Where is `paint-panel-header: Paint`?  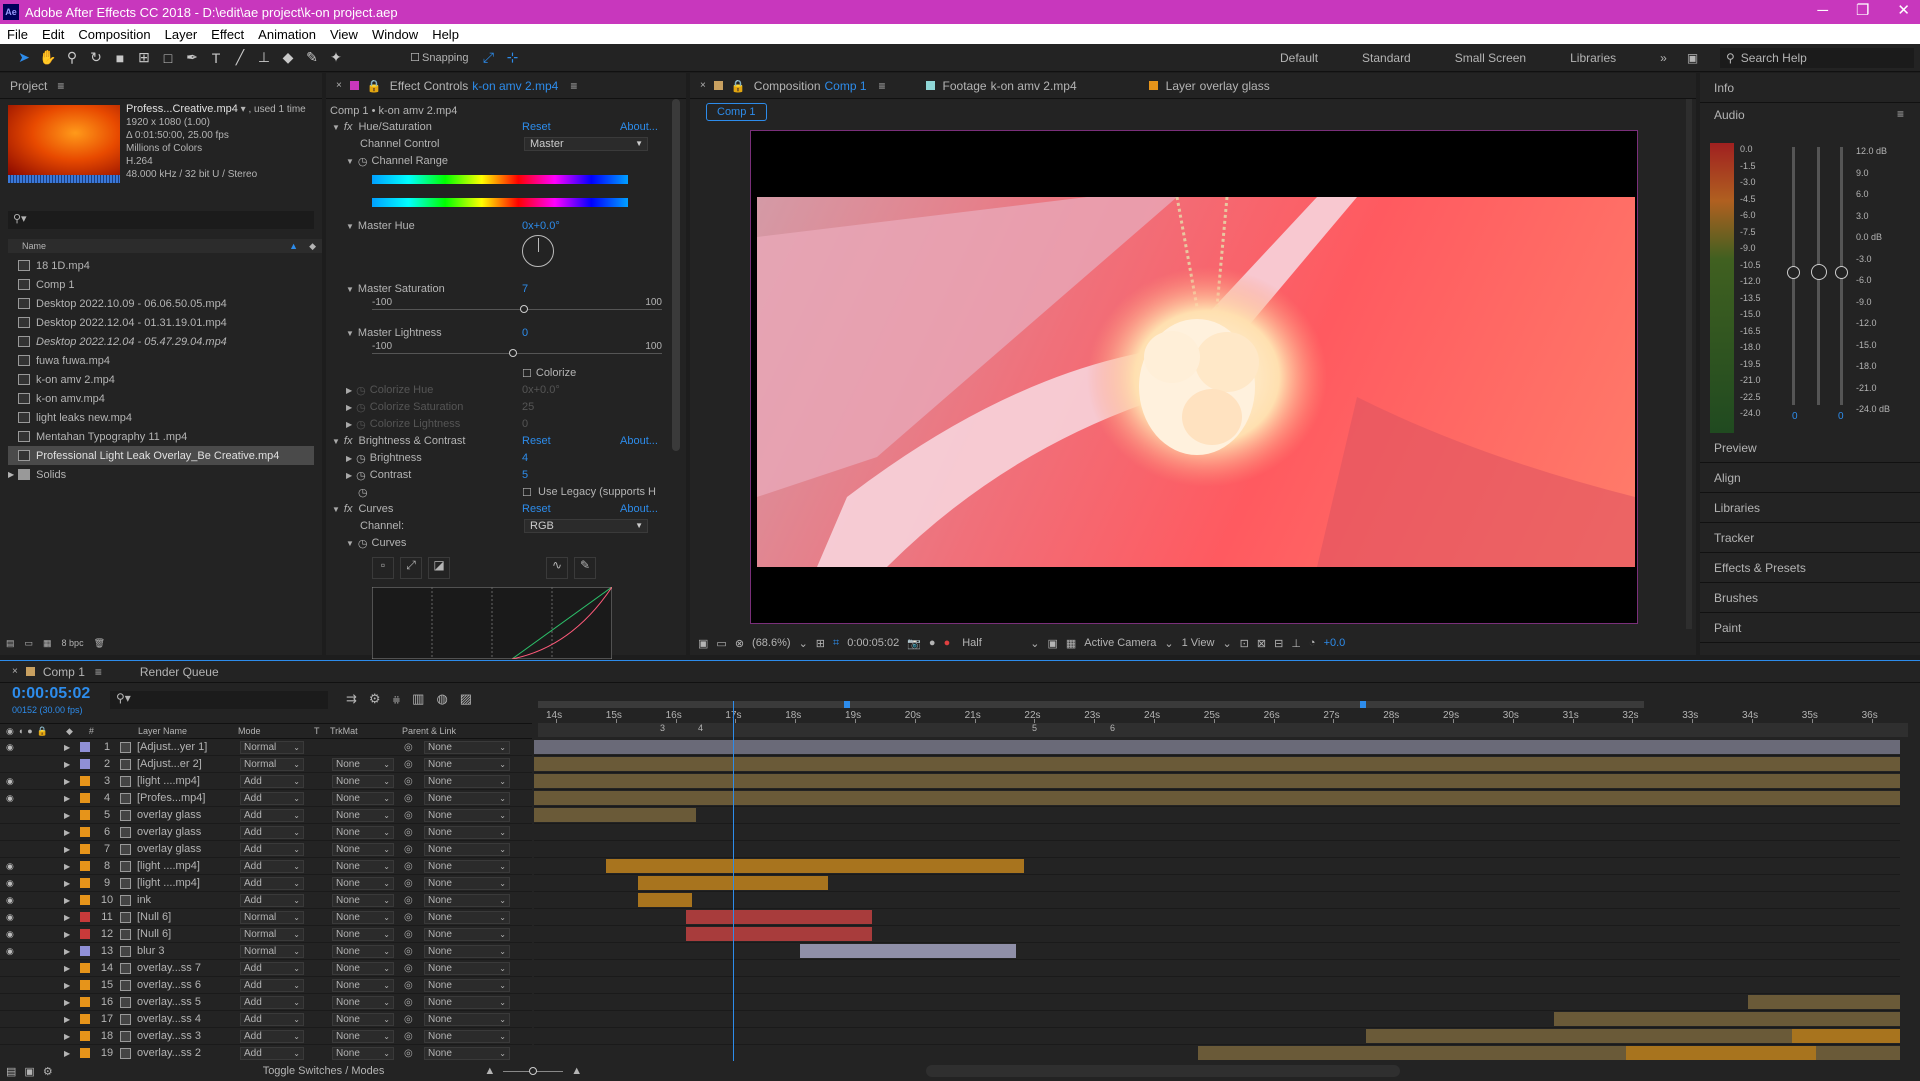 paint-panel-header: Paint is located at coordinates (1810, 628).